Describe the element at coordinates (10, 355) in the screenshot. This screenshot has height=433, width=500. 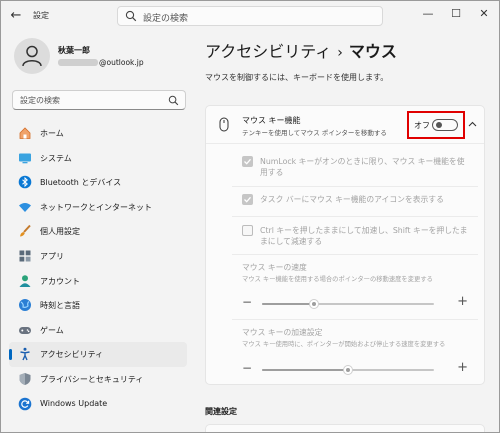
I see `active-indicator` at that location.